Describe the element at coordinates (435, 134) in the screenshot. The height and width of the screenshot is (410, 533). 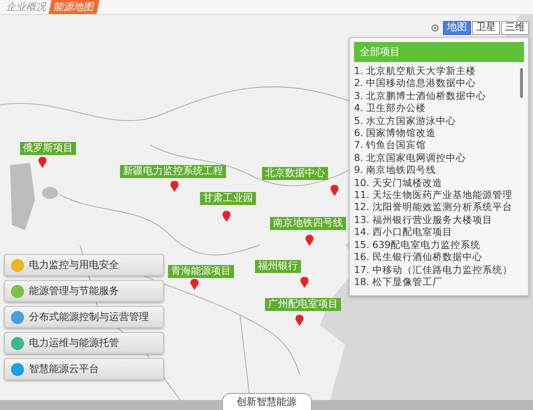
I see `project-item: 6. 国家博物馆改造` at that location.